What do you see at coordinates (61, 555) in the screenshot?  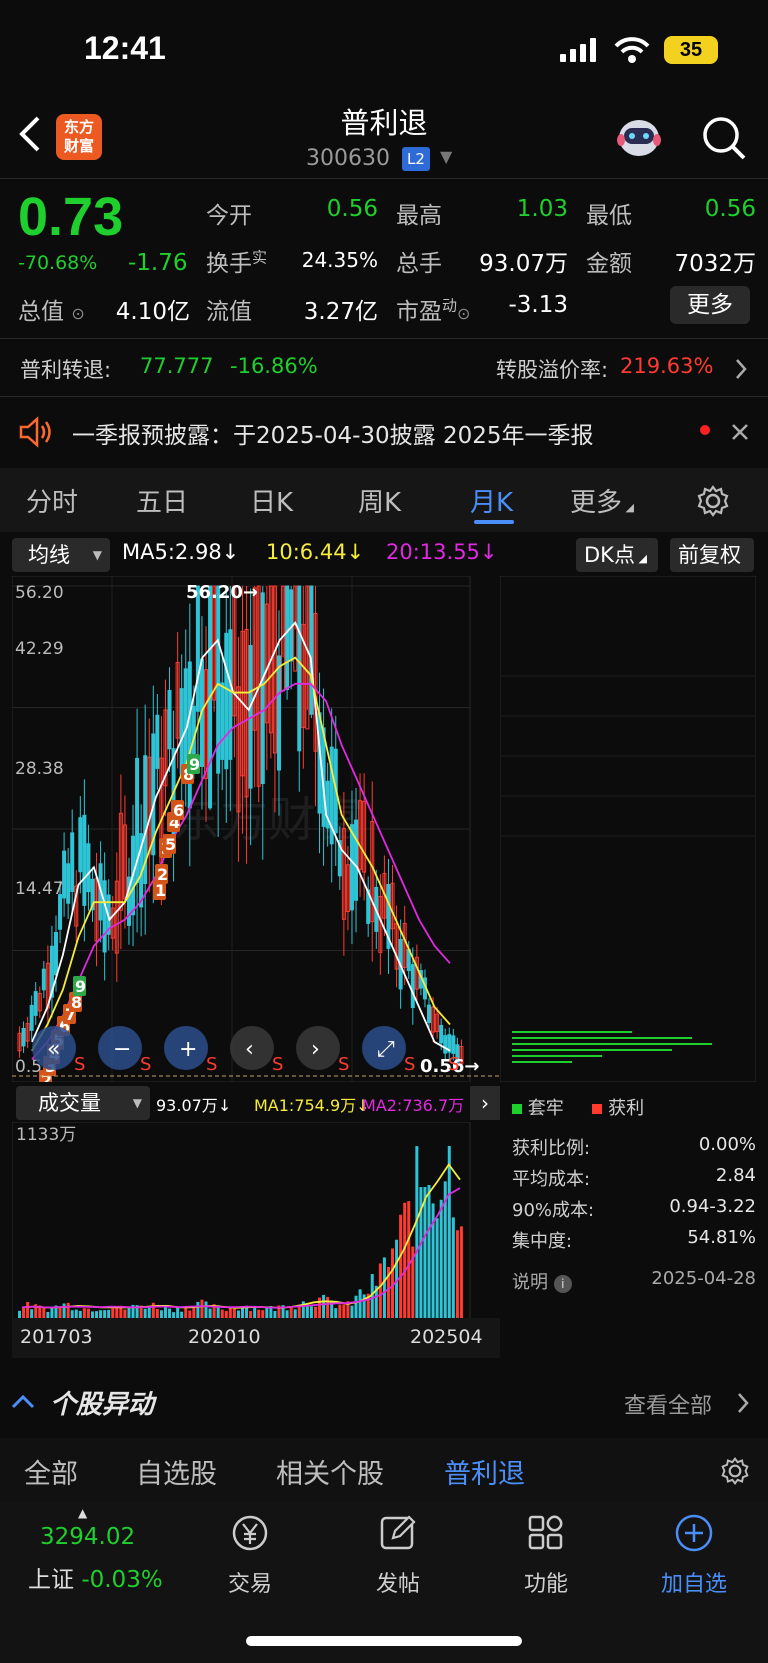 I see `indicator-select: 均线 ▼` at bounding box center [61, 555].